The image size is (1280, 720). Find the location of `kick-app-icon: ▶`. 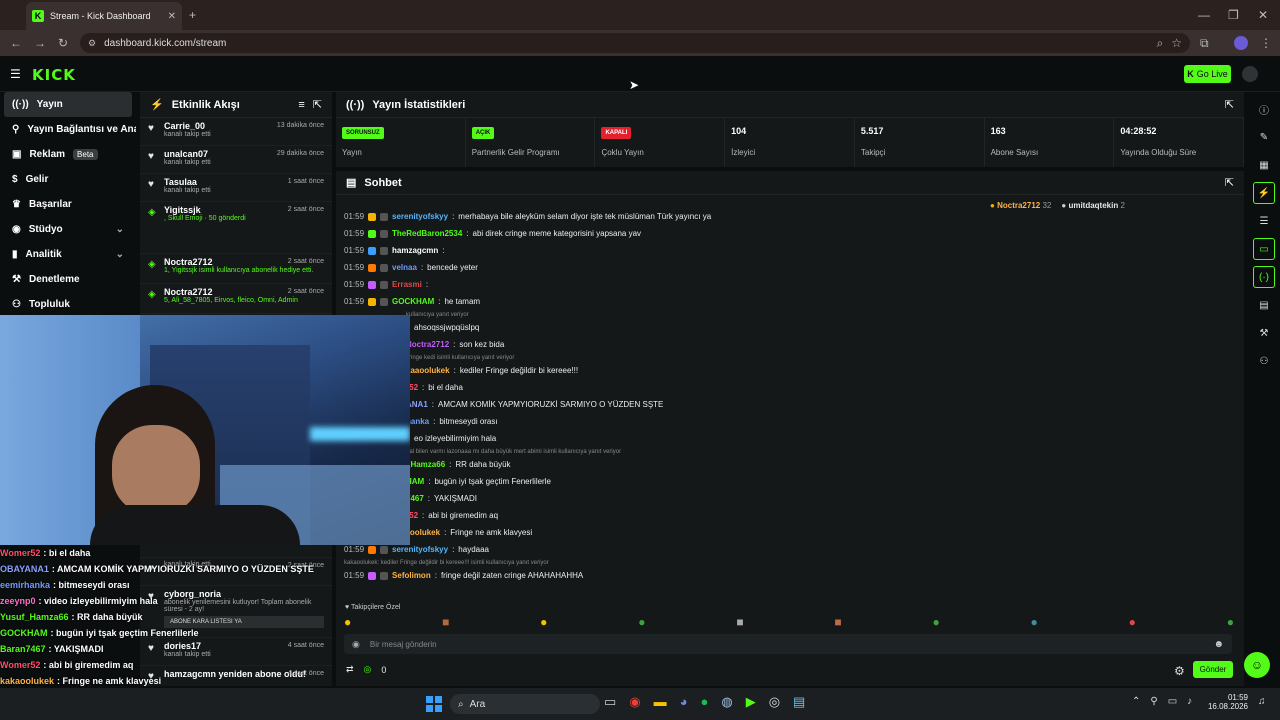

kick-app-icon: ▶ is located at coordinates (751, 702).